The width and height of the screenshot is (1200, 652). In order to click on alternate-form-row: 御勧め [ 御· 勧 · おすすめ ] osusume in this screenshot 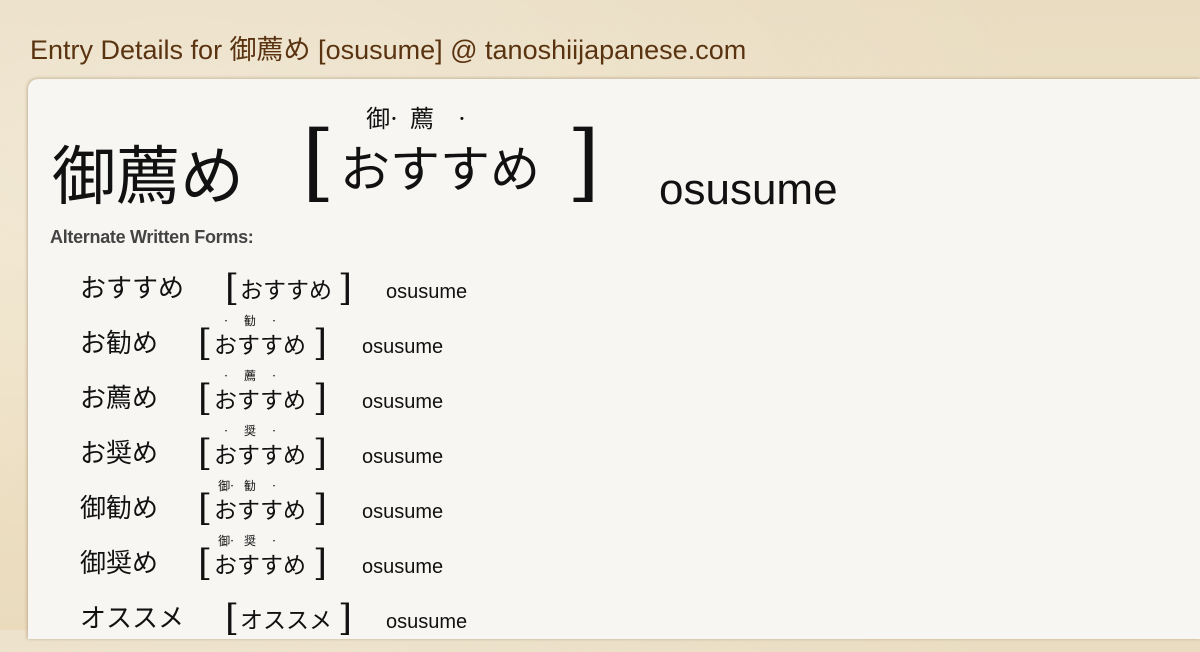, I will do `click(480, 510)`.